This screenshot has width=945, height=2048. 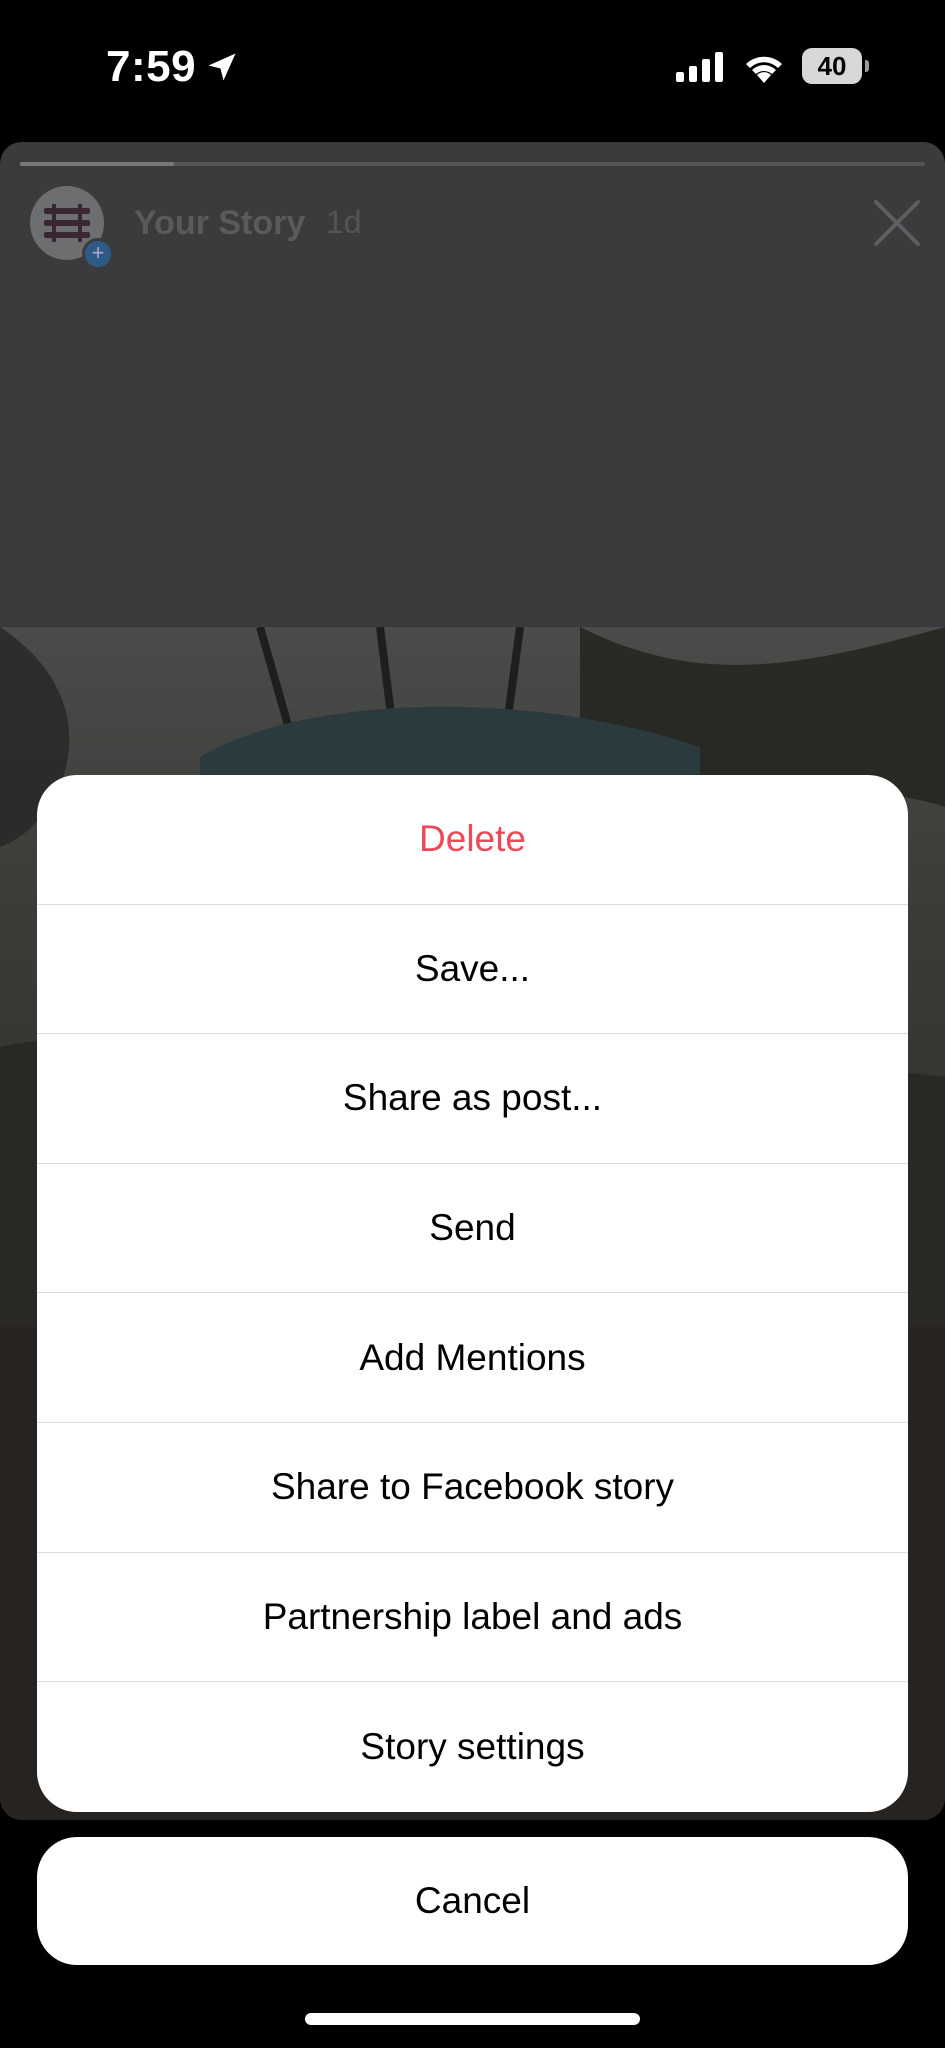 What do you see at coordinates (472, 70) in the screenshot?
I see `status-bar: 7:59 40` at bounding box center [472, 70].